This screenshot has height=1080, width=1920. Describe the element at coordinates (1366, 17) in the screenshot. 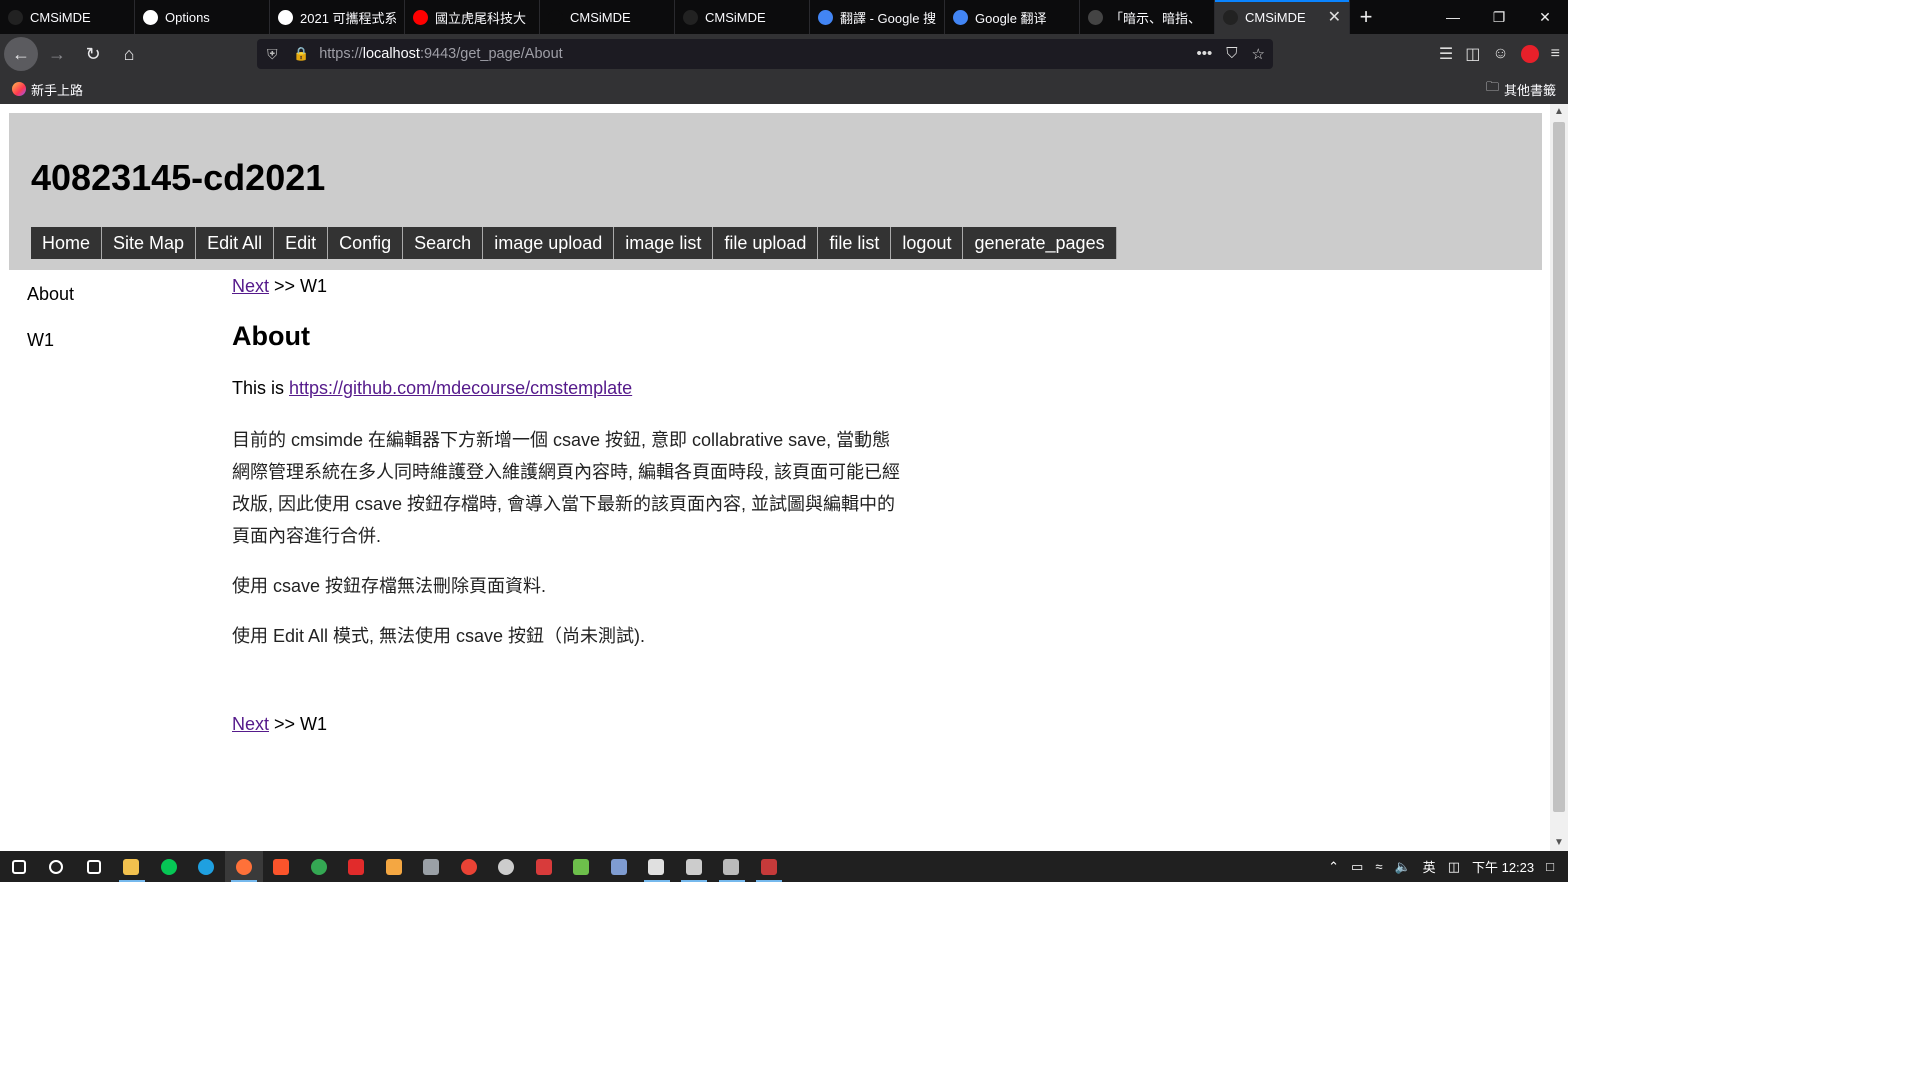

I see `new-tab-button: +` at that location.